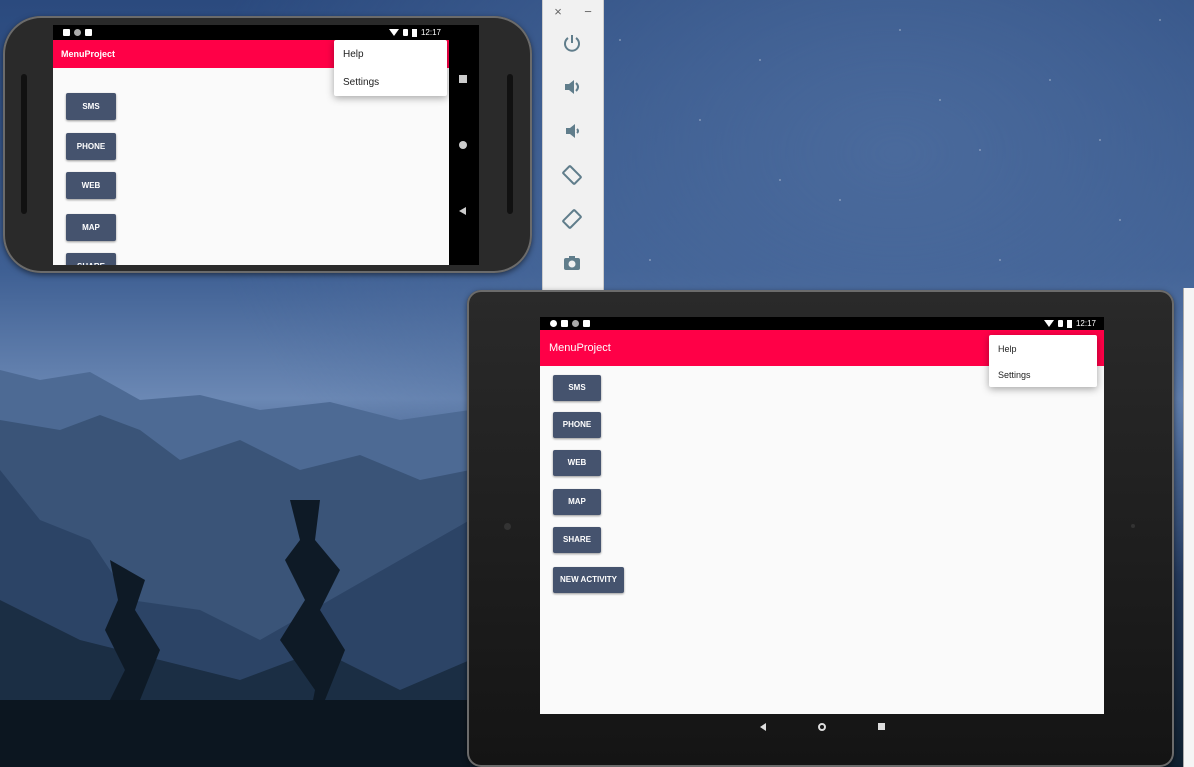 This screenshot has width=1194, height=767. I want to click on volume-up-icon, so click(572, 87).